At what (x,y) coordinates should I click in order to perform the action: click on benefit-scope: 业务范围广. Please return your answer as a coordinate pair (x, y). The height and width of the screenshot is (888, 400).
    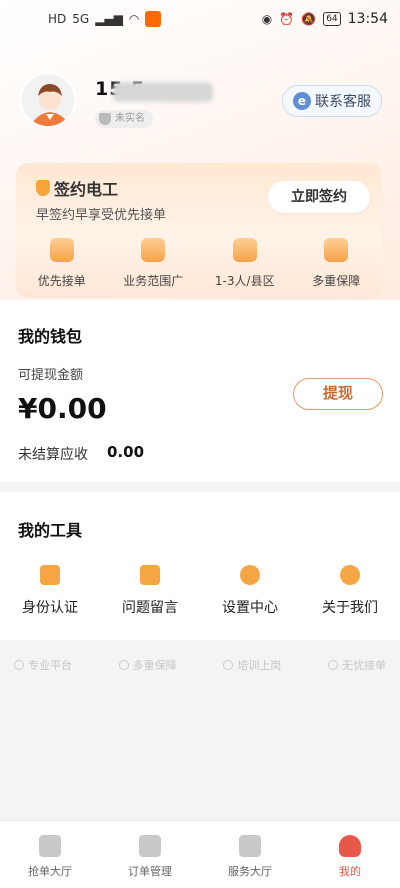
    Looking at the image, I should click on (154, 266).